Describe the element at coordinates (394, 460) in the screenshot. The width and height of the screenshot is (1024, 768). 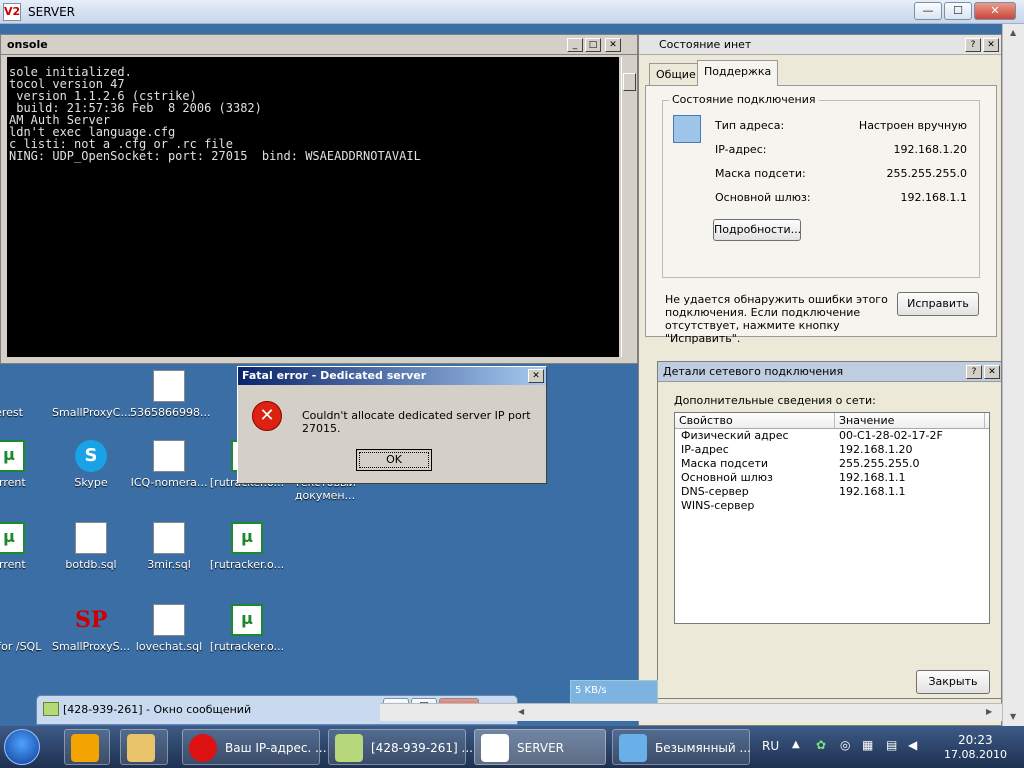
I see `ok-button: OK` at that location.